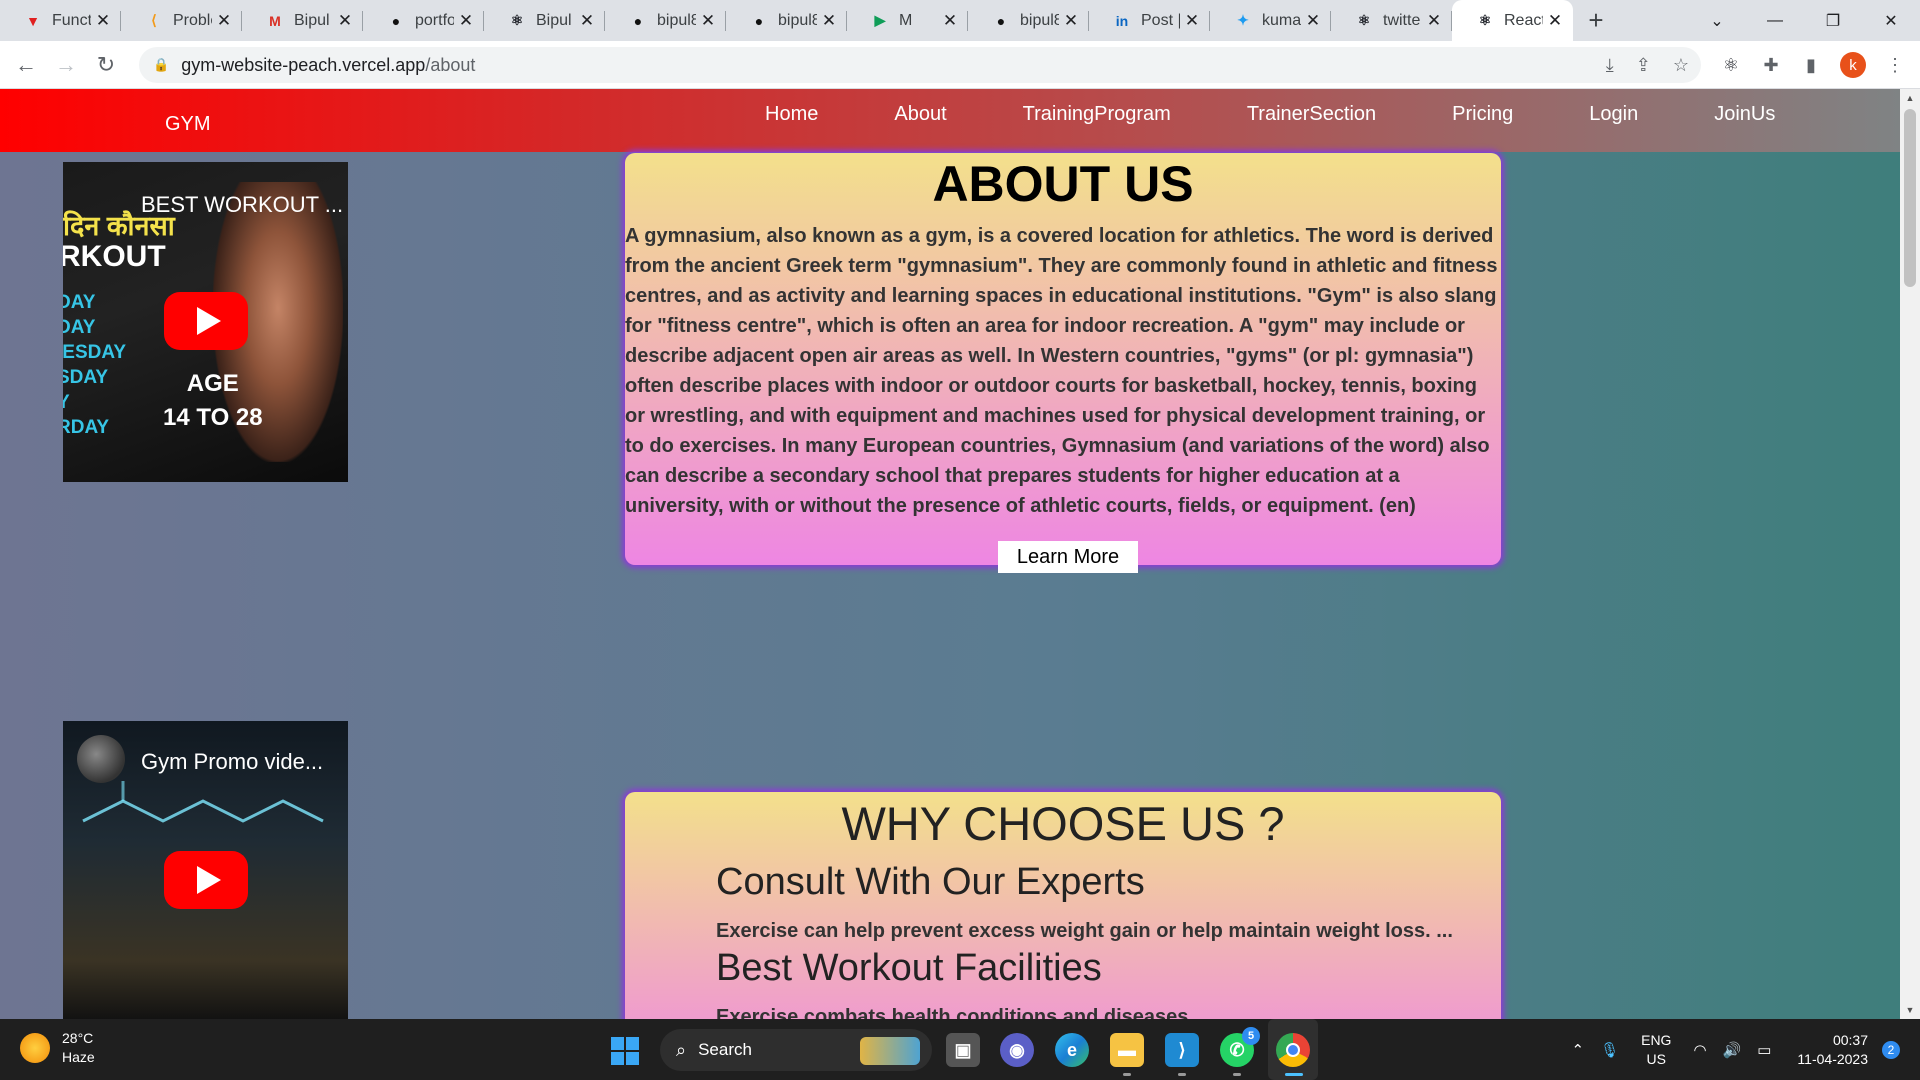 This screenshot has width=1920, height=1080. I want to click on browser-tab: in Post | ✕, so click(1149, 20).